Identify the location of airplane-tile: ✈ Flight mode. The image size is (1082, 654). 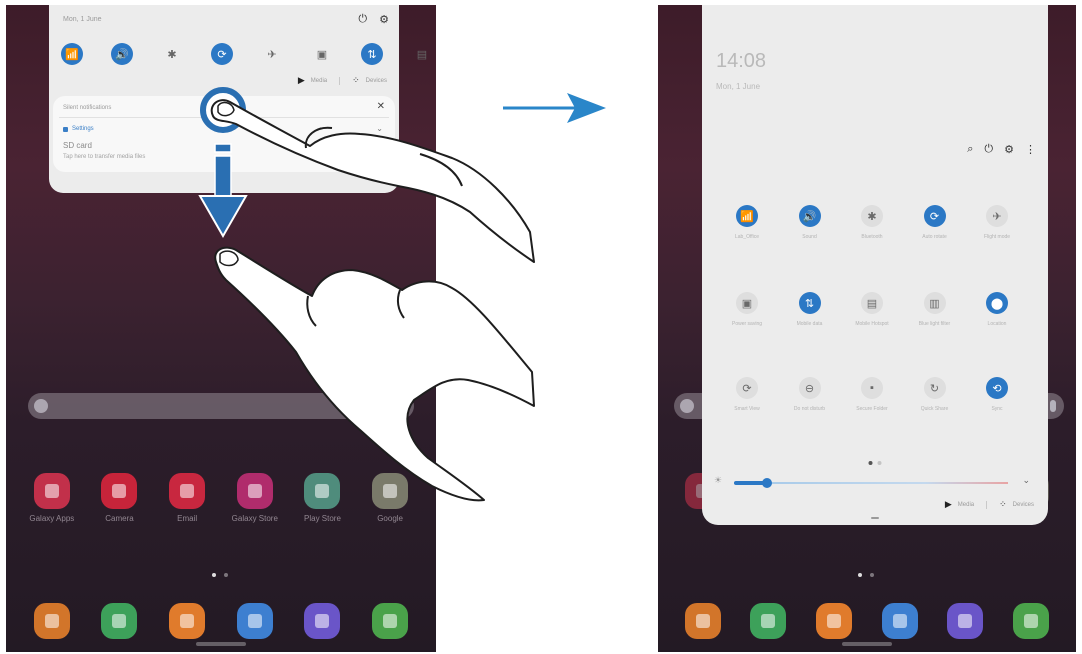
(997, 223).